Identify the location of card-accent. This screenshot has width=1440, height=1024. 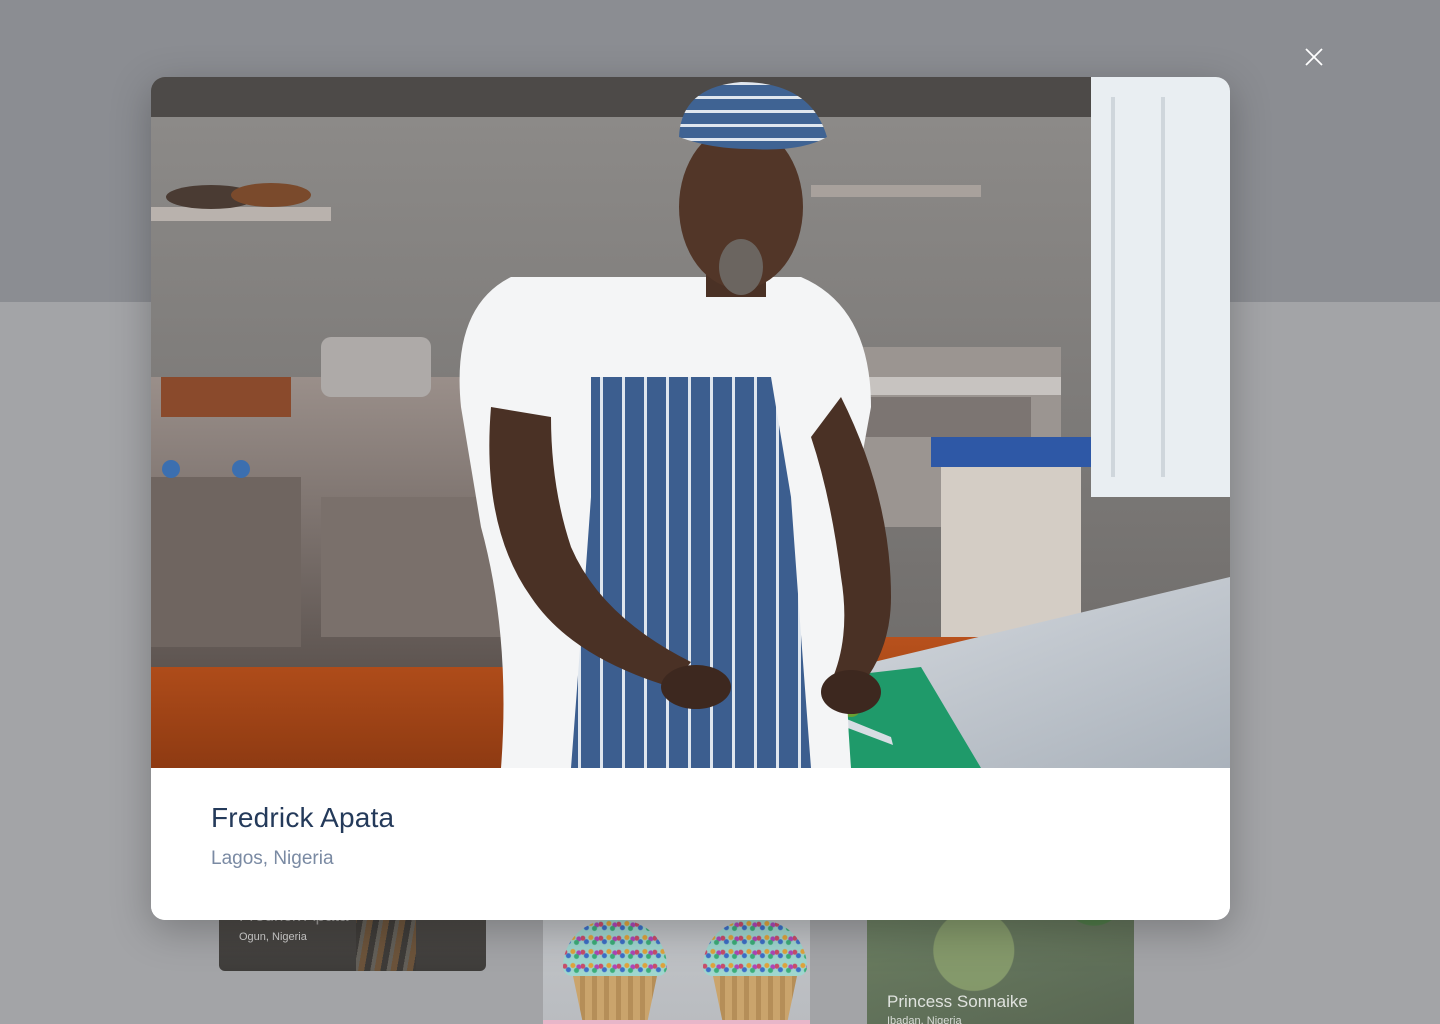
(676, 1022).